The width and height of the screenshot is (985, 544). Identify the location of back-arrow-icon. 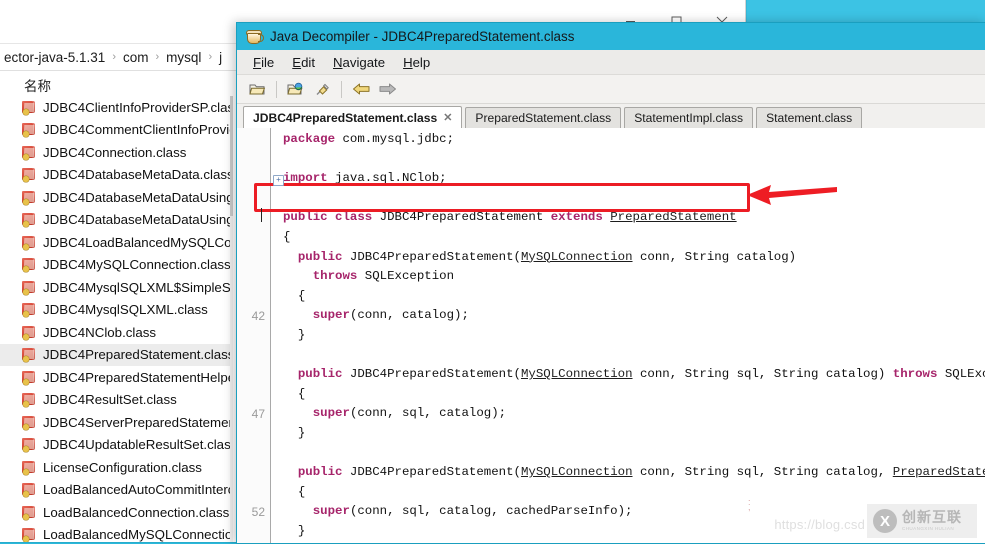
(360, 89).